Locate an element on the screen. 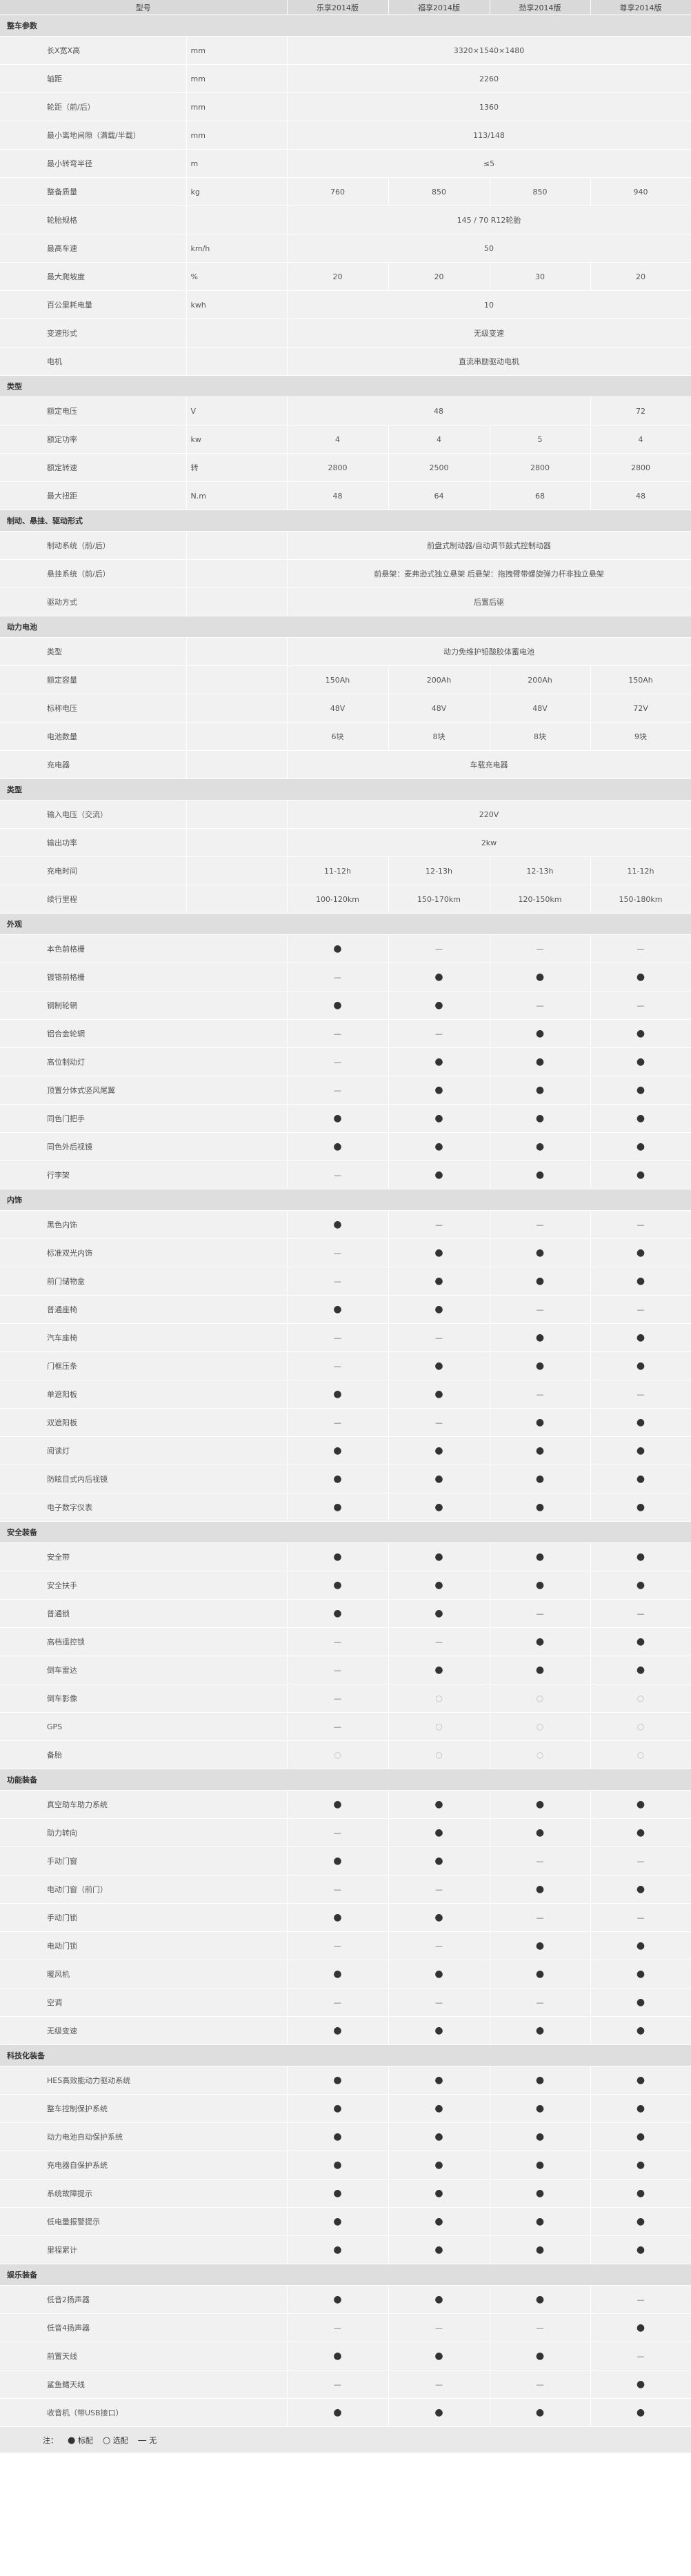 The image size is (691, 2576). spec-value: 8块 is located at coordinates (439, 736).